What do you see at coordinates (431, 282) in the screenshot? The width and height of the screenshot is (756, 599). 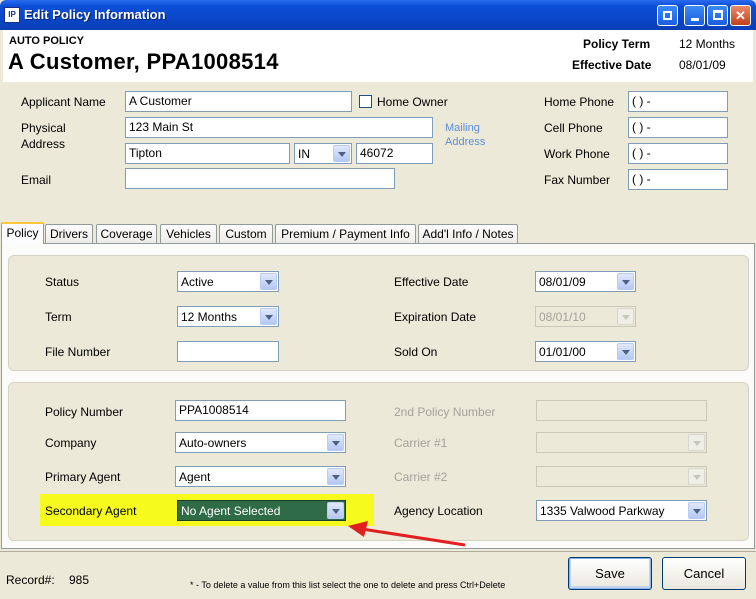 I see `effective-date-label: Effective Date` at bounding box center [431, 282].